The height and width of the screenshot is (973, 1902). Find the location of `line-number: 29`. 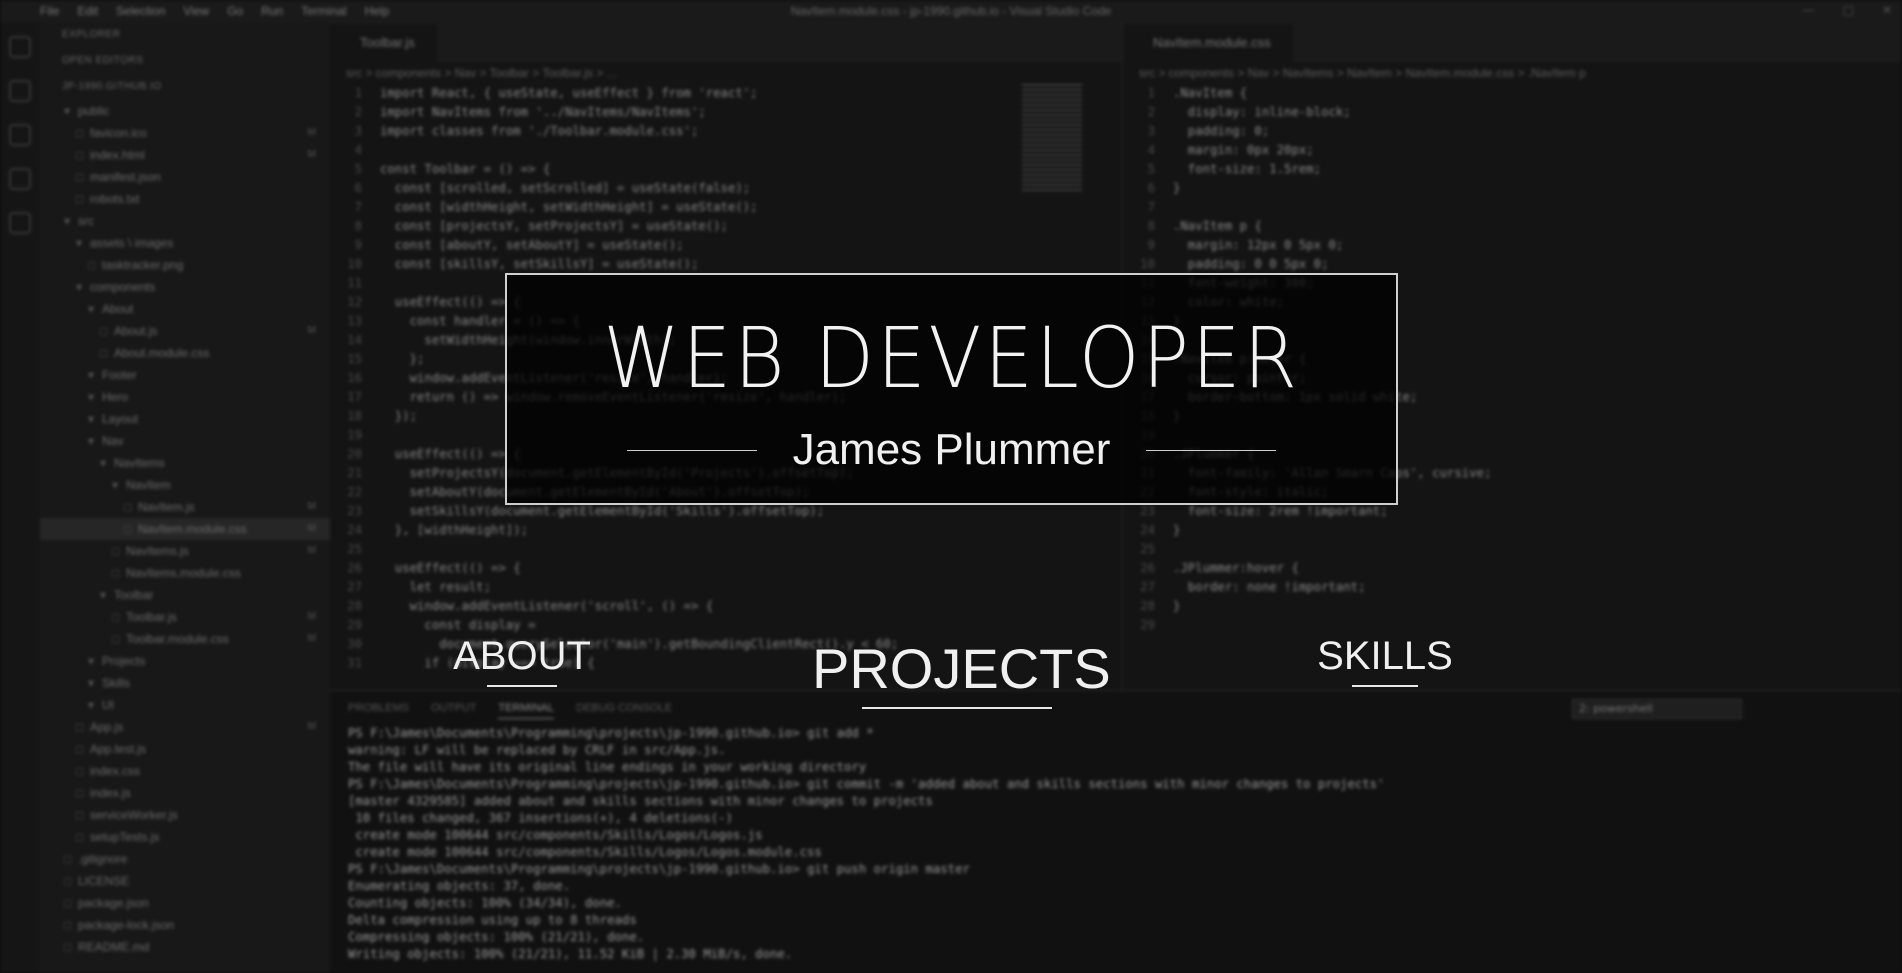

line-number: 29 is located at coordinates (354, 625).